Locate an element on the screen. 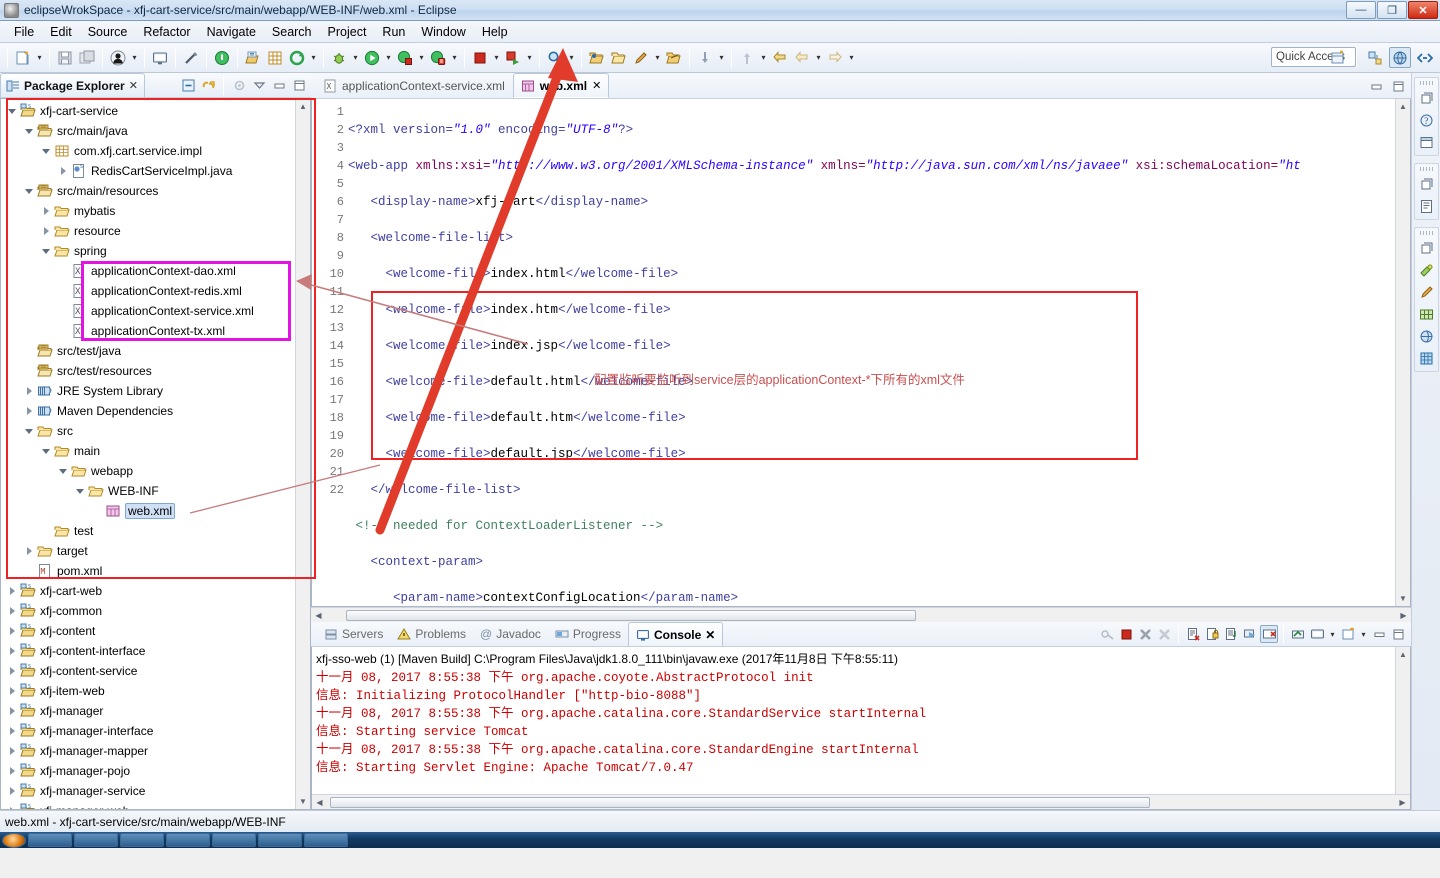  menu-edit: Edit is located at coordinates (61, 32).